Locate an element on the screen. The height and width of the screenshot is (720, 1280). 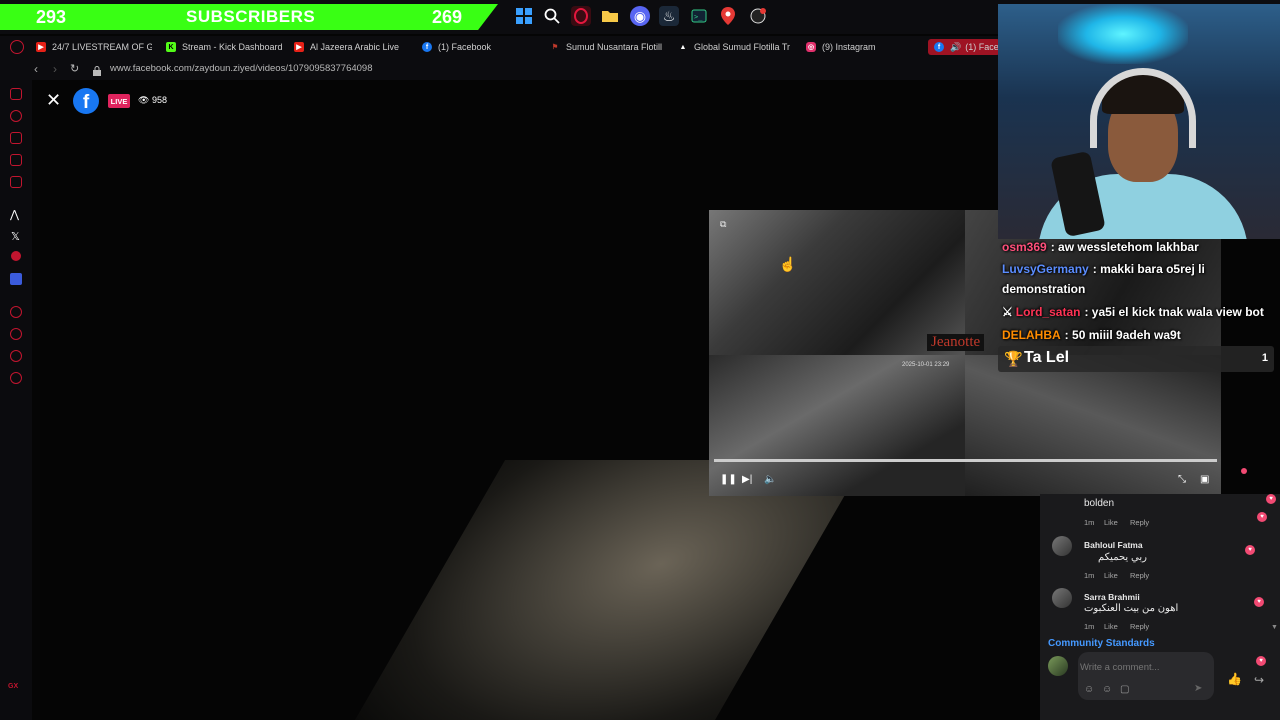
sidebar-extension-icon is located at coordinates (16, 138).